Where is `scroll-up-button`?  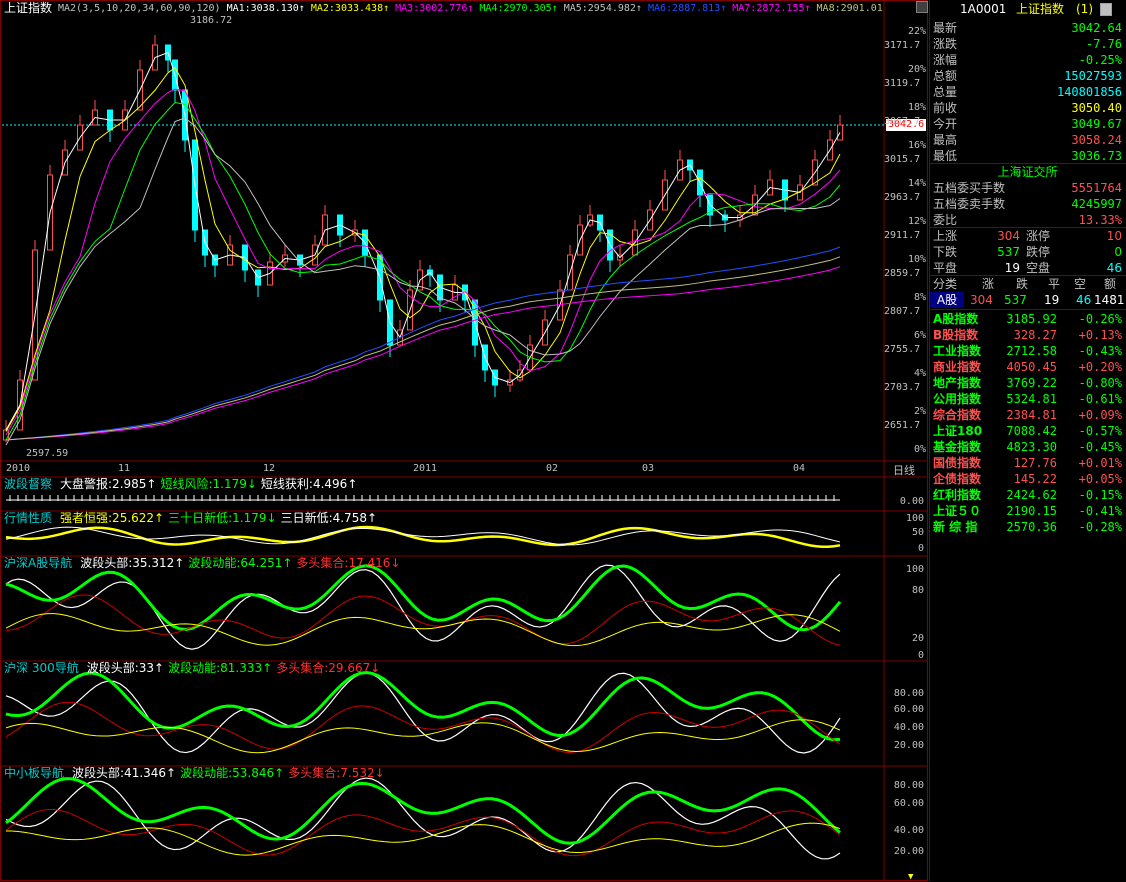
scroll-up-button is located at coordinates (922, 7).